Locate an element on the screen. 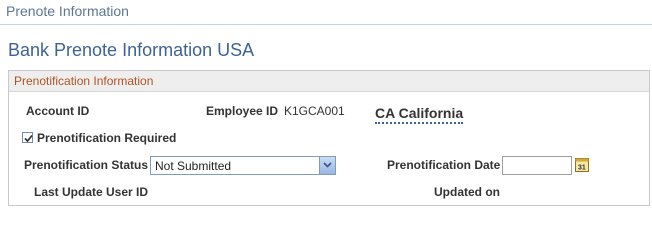  svg-text: 31 is located at coordinates (582, 168).